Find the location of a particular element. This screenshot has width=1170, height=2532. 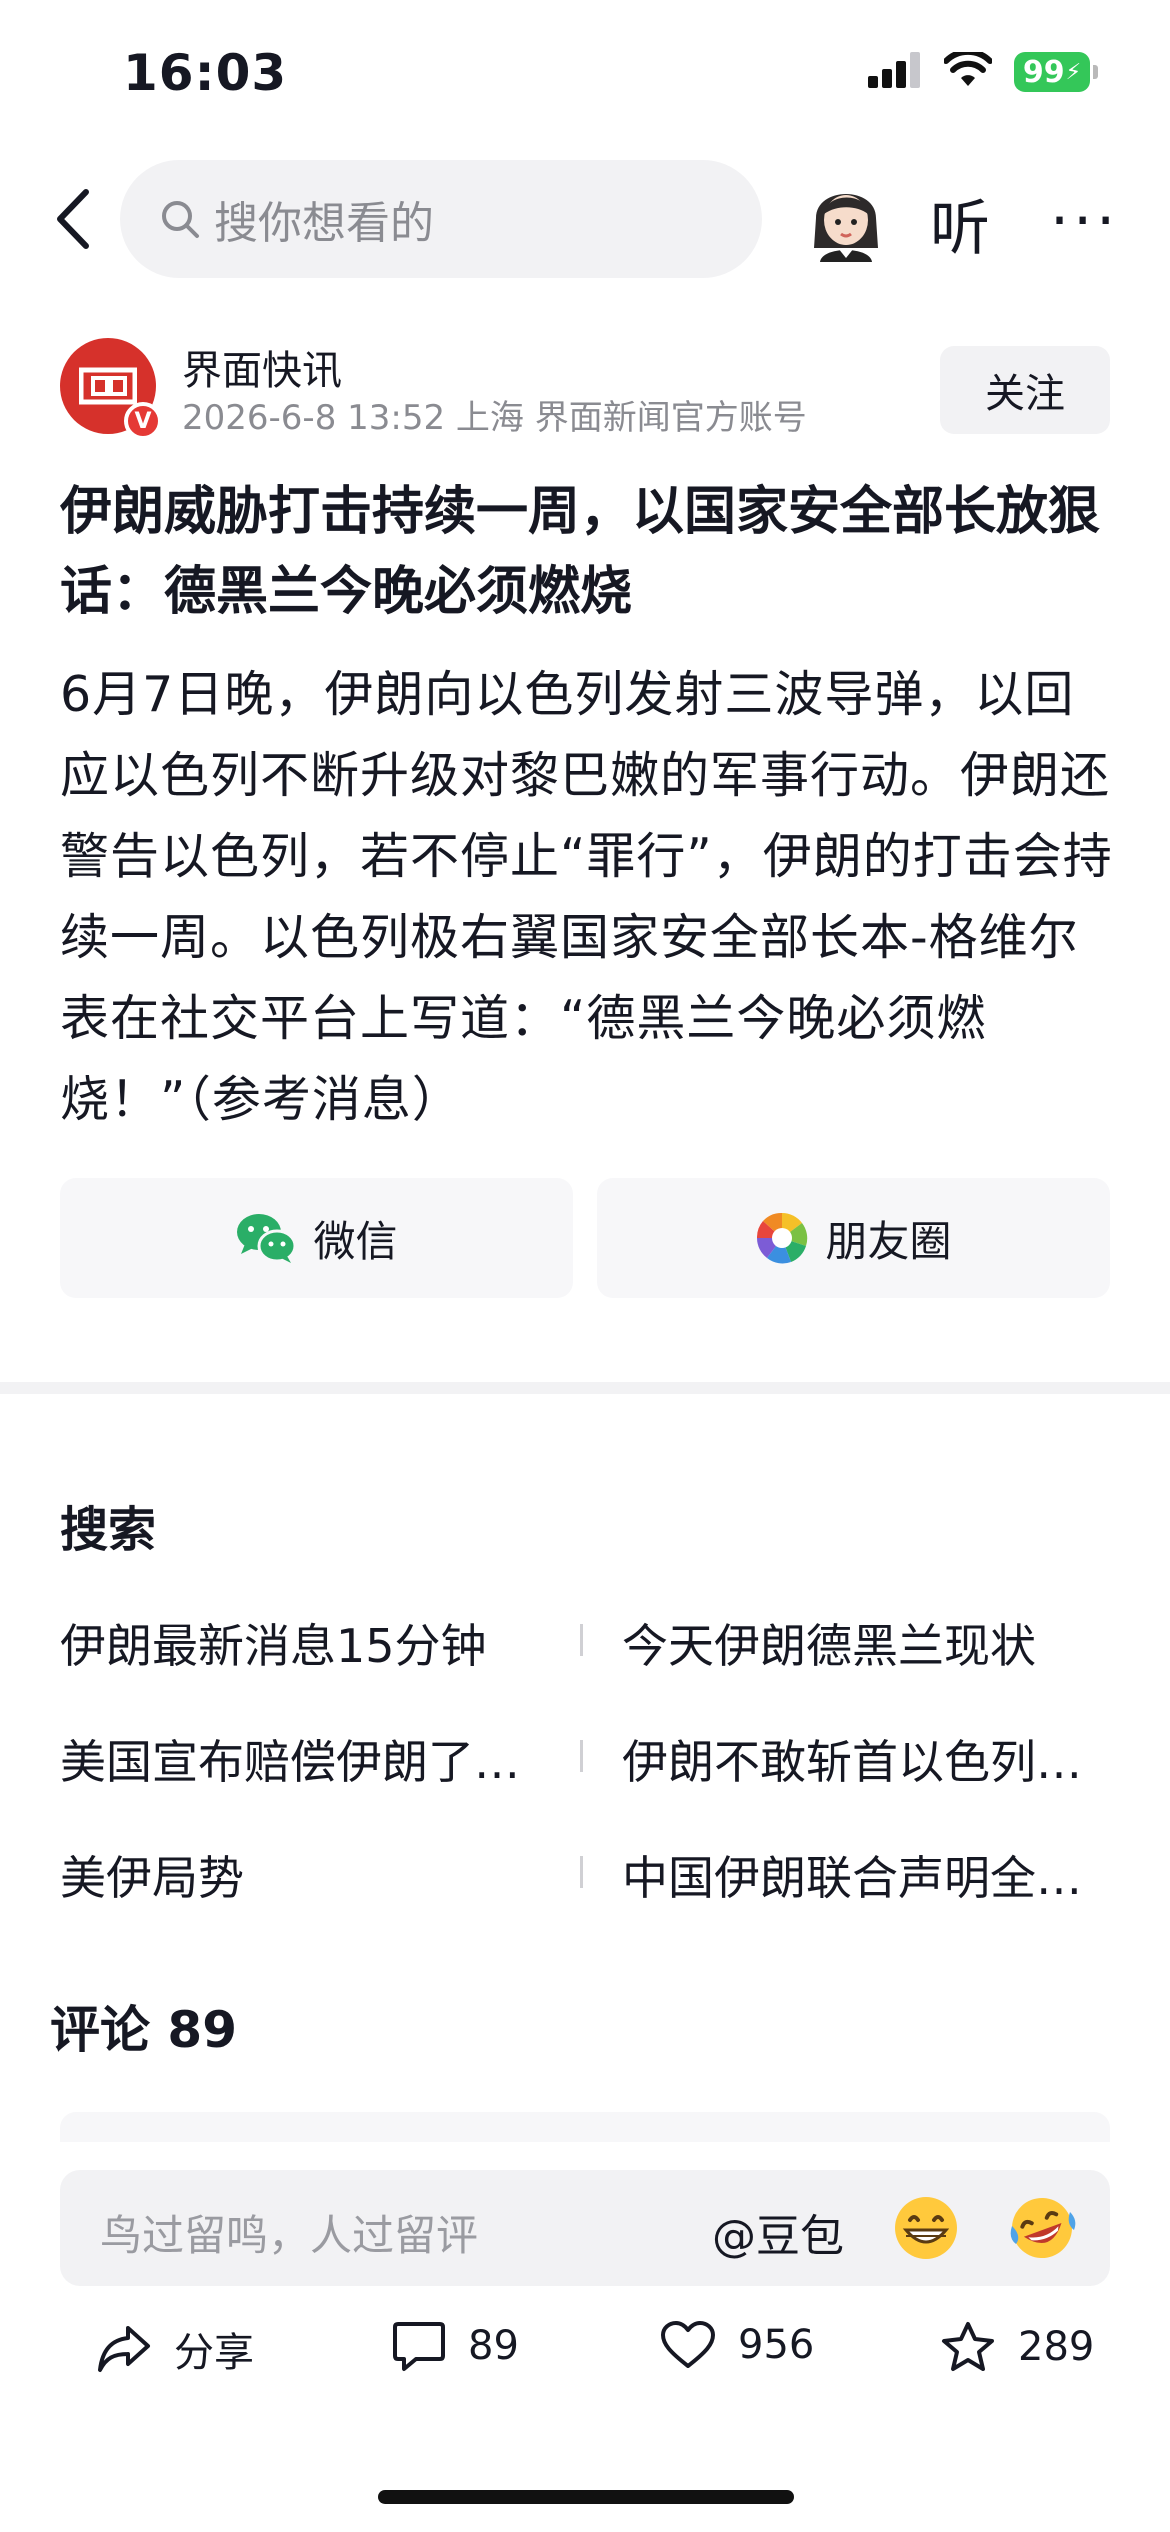

search-section-title: 搜索 is located at coordinates (108, 1530).